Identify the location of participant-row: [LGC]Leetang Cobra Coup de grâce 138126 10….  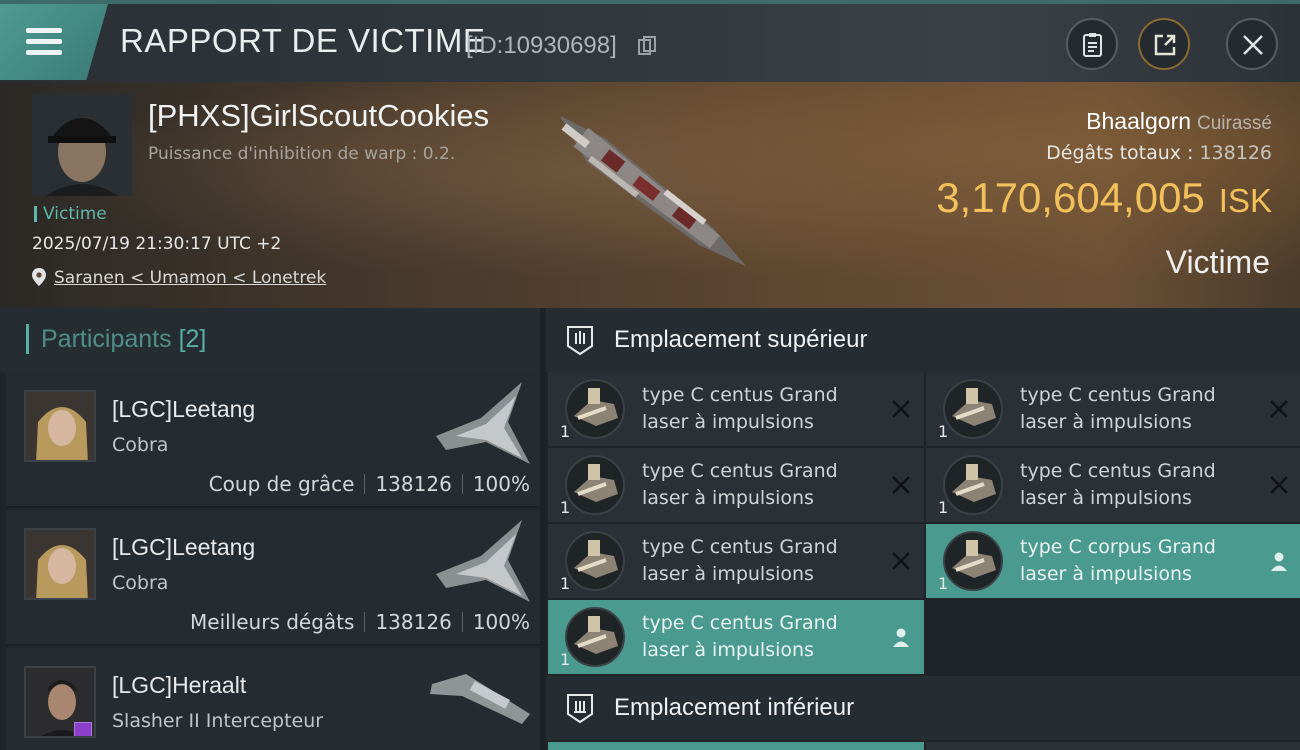
(273, 440).